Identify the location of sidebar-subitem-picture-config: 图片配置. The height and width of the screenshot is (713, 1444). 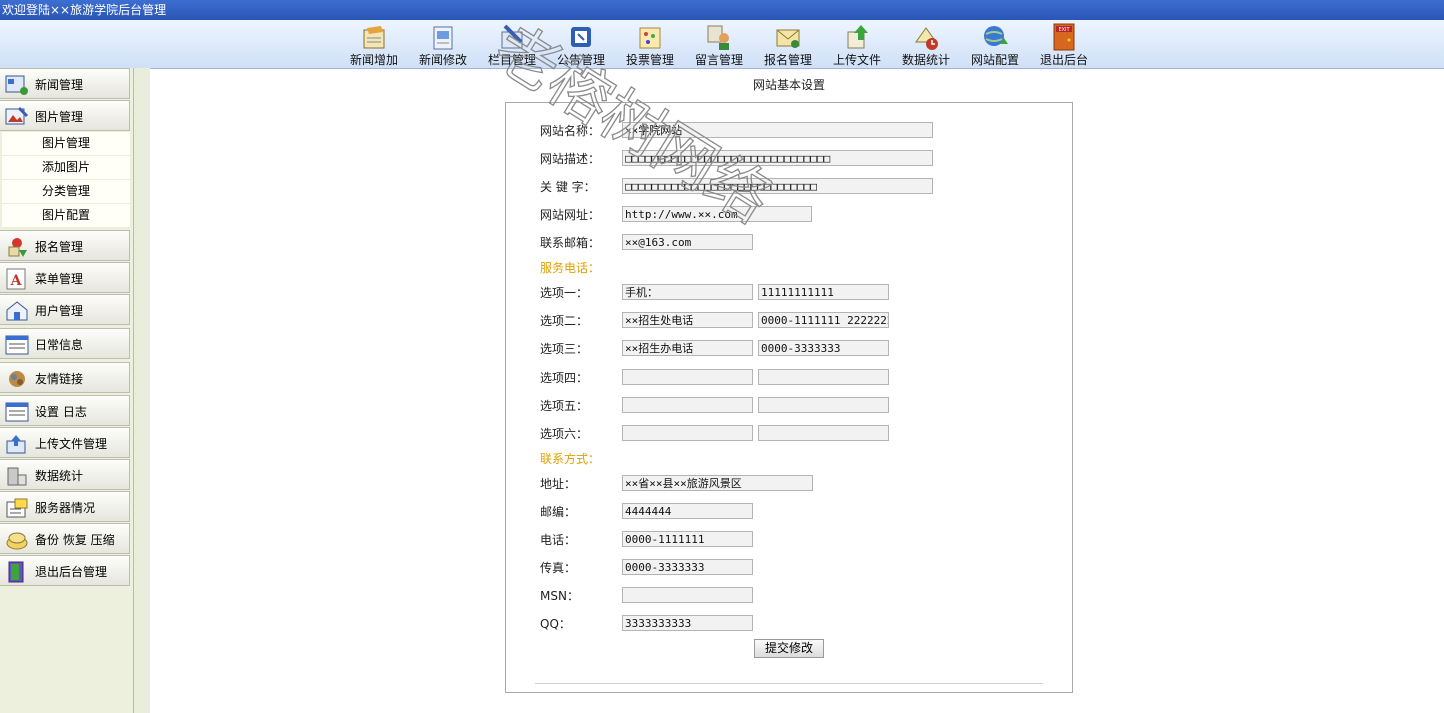
(66, 216).